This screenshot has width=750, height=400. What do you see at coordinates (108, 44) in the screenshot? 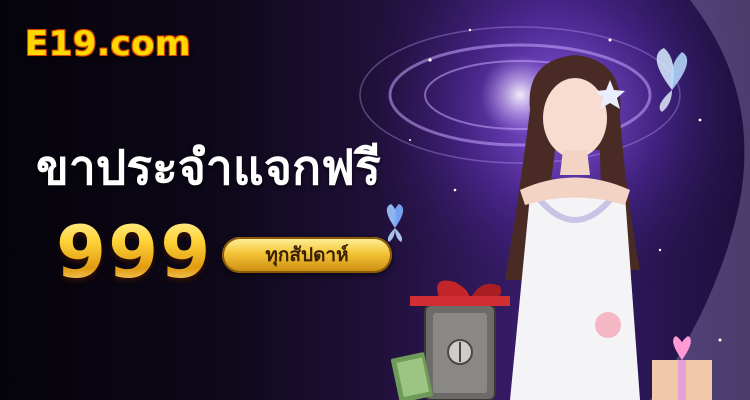
I see `brand-logo: E19.com` at bounding box center [108, 44].